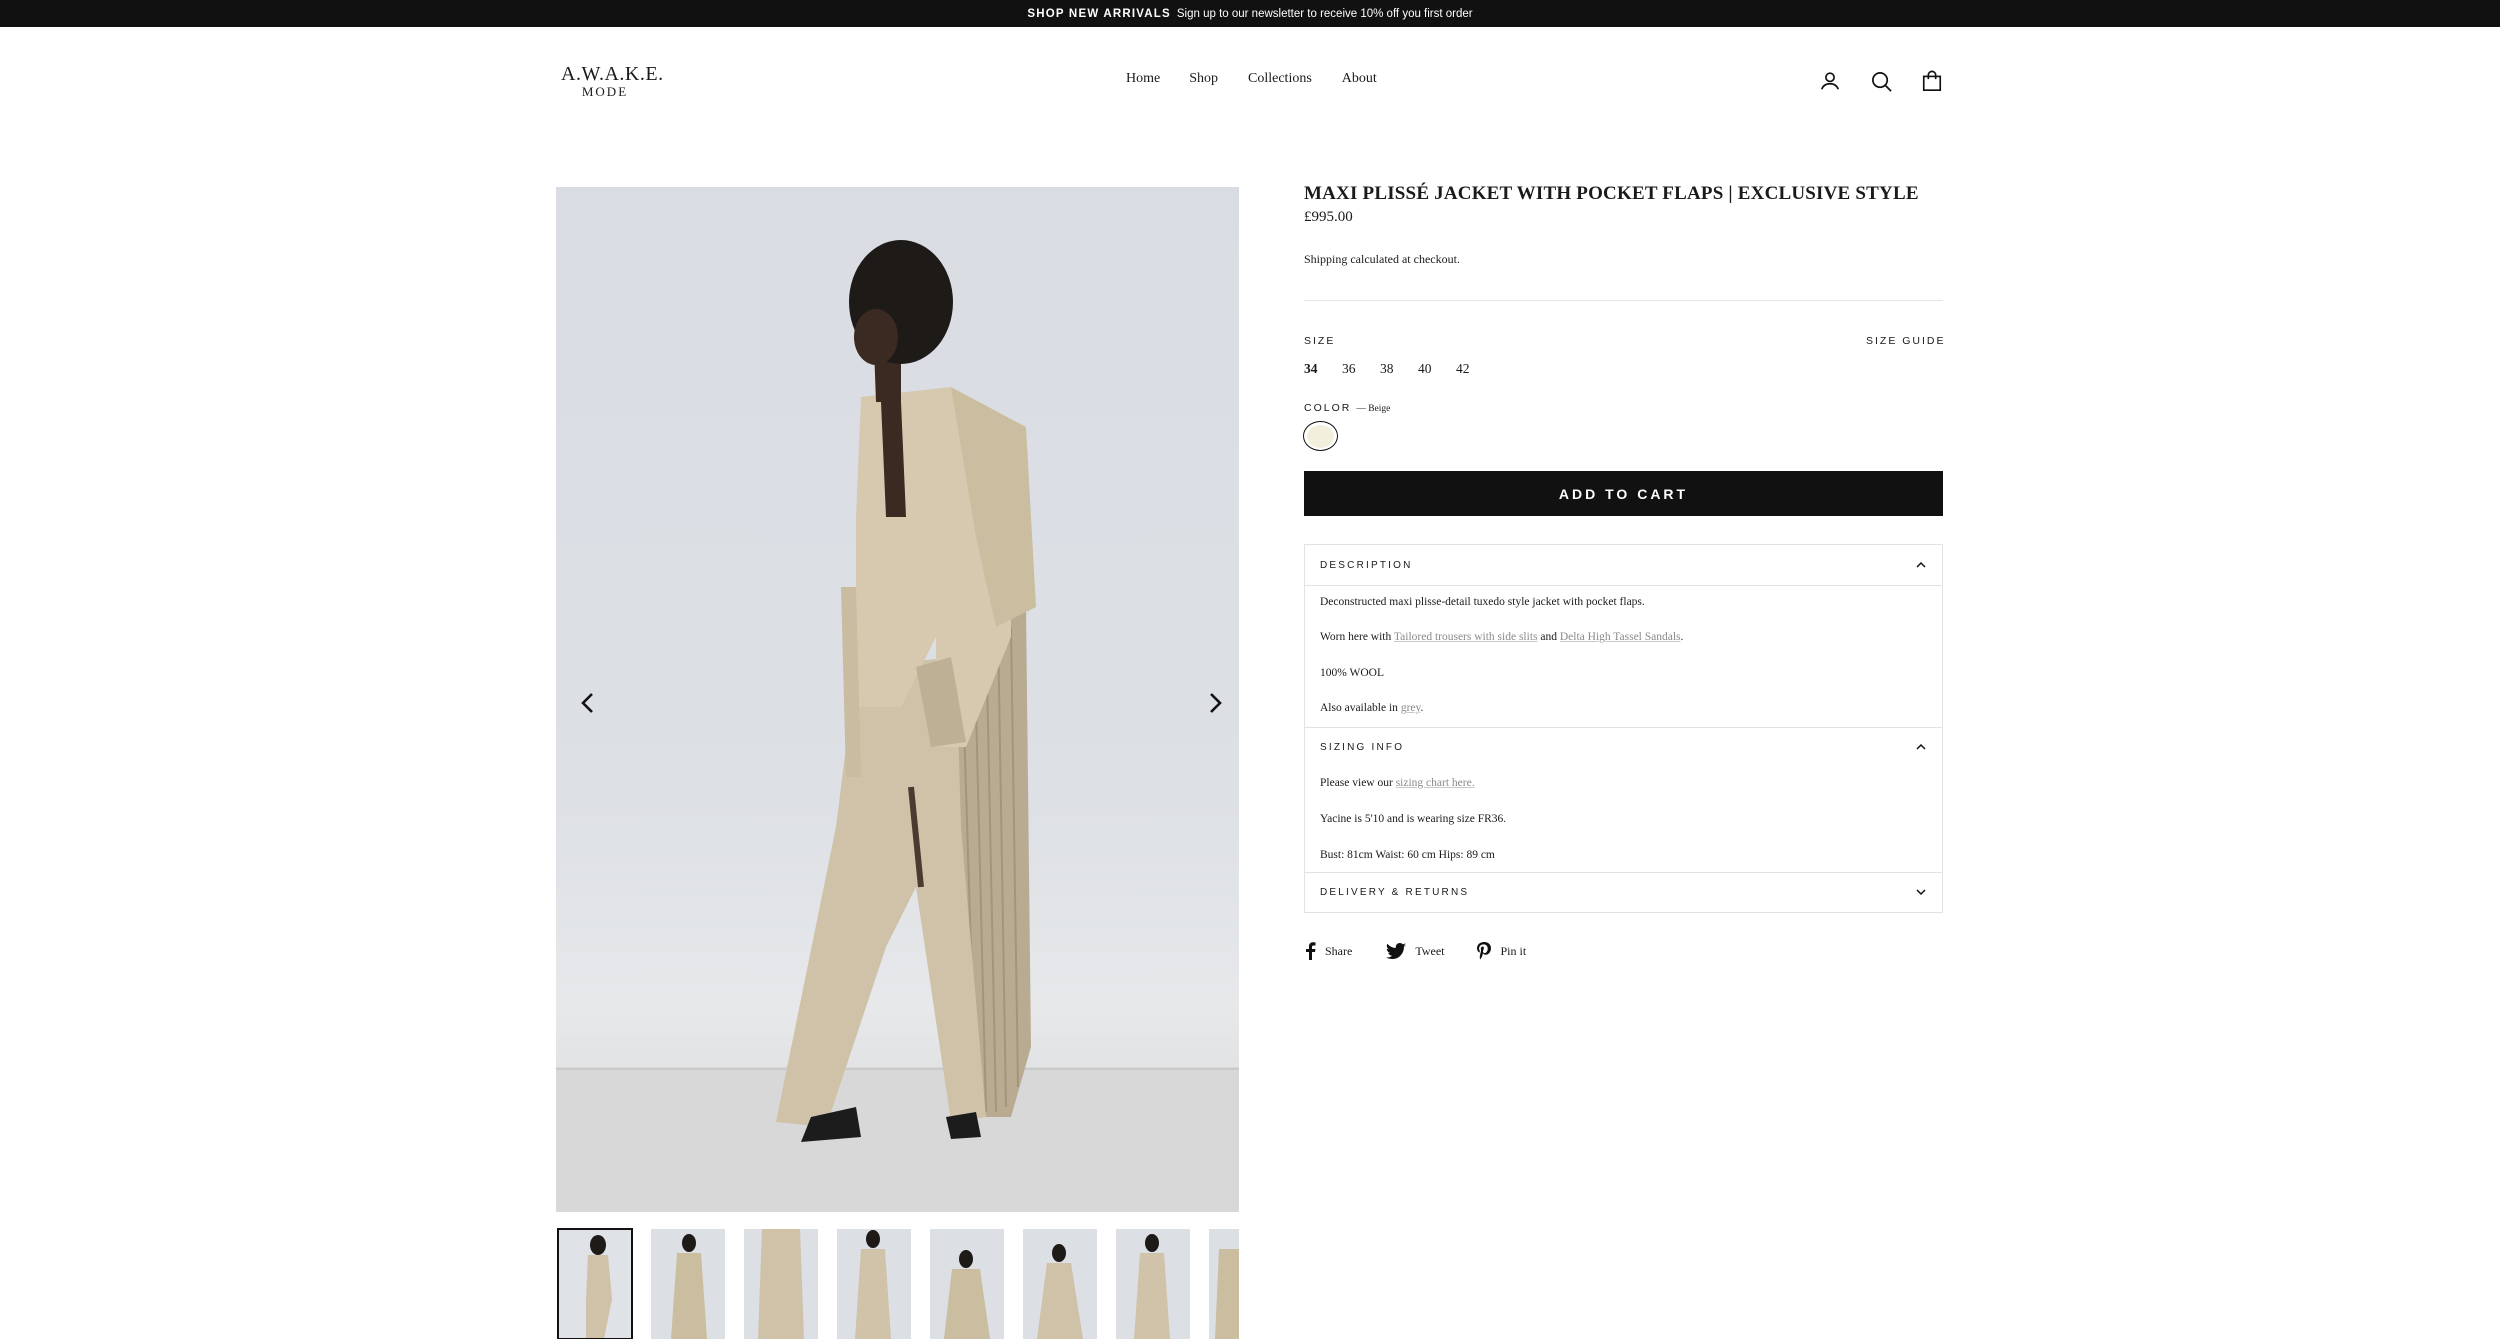 This screenshot has width=2500, height=1339. What do you see at coordinates (1475, 369) in the screenshot?
I see `size-option-42: 42` at bounding box center [1475, 369].